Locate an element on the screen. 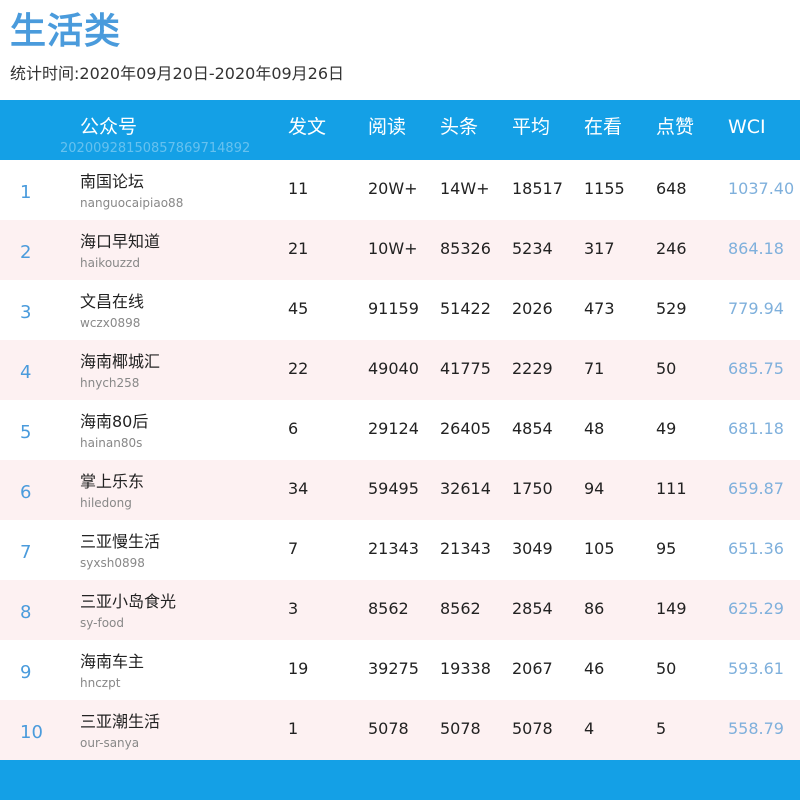 The width and height of the screenshot is (800, 800). cell-rank: 3 is located at coordinates (26, 312).